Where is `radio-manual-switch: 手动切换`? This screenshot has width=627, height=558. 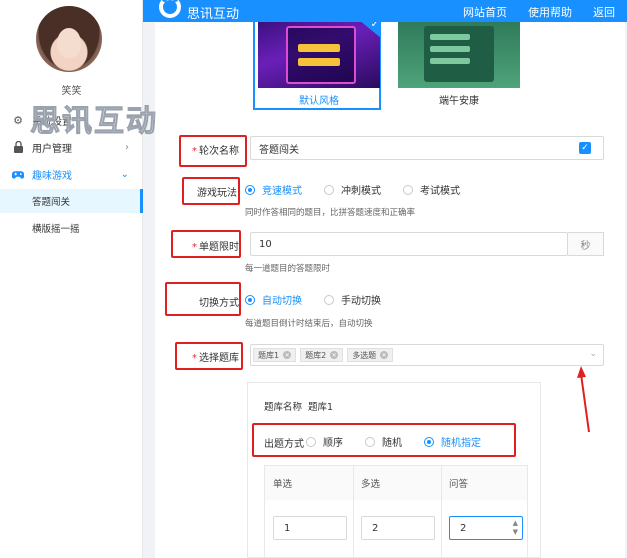
radio-manual-switch: 手动切换 is located at coordinates (352, 299).